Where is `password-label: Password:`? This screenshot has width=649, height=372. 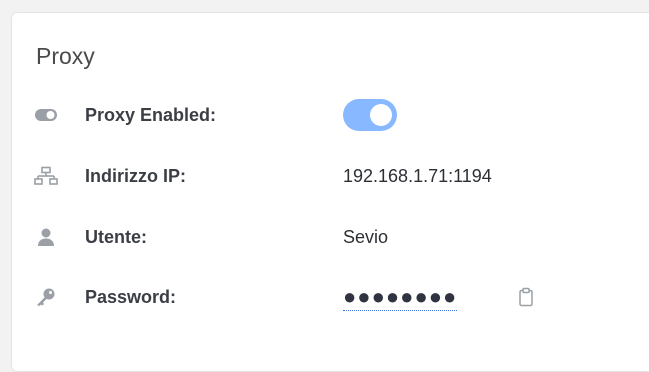 password-label: Password: is located at coordinates (131, 297).